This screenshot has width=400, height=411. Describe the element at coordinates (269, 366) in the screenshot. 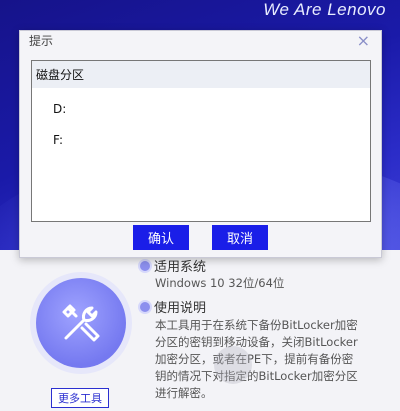

I see `watermark` at that location.